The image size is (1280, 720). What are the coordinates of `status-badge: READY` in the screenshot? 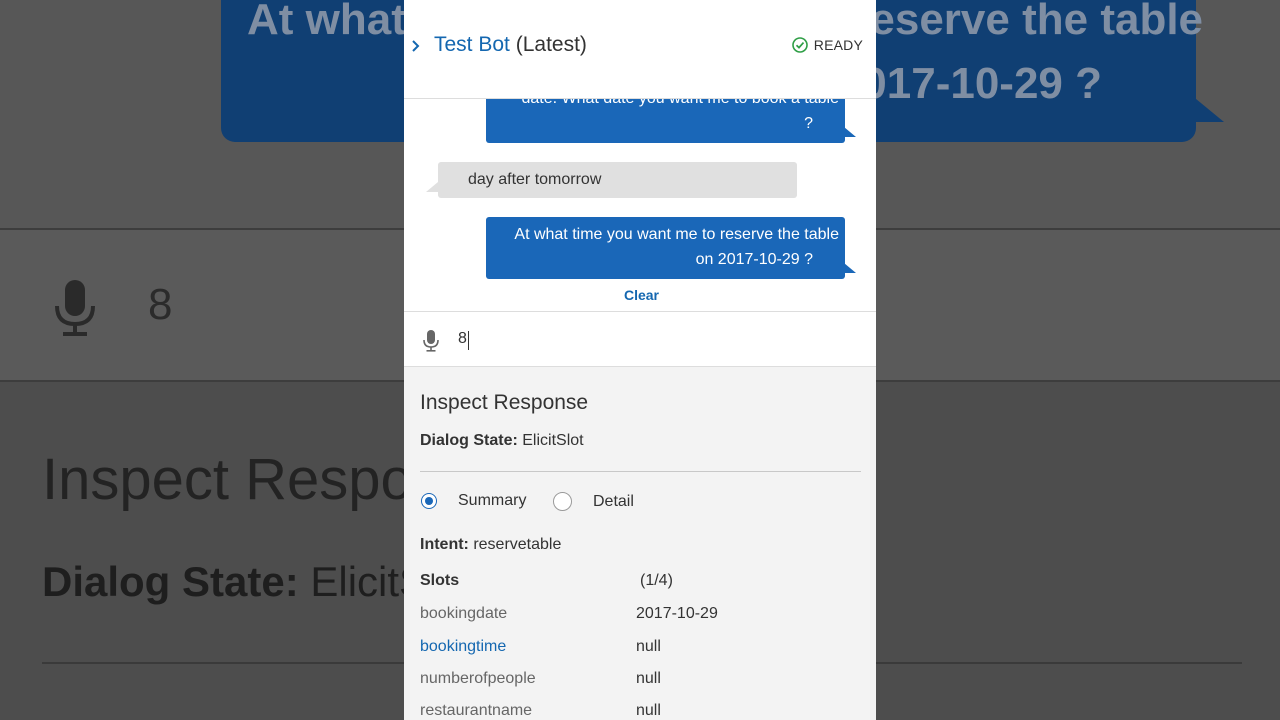 It's located at (827, 45).